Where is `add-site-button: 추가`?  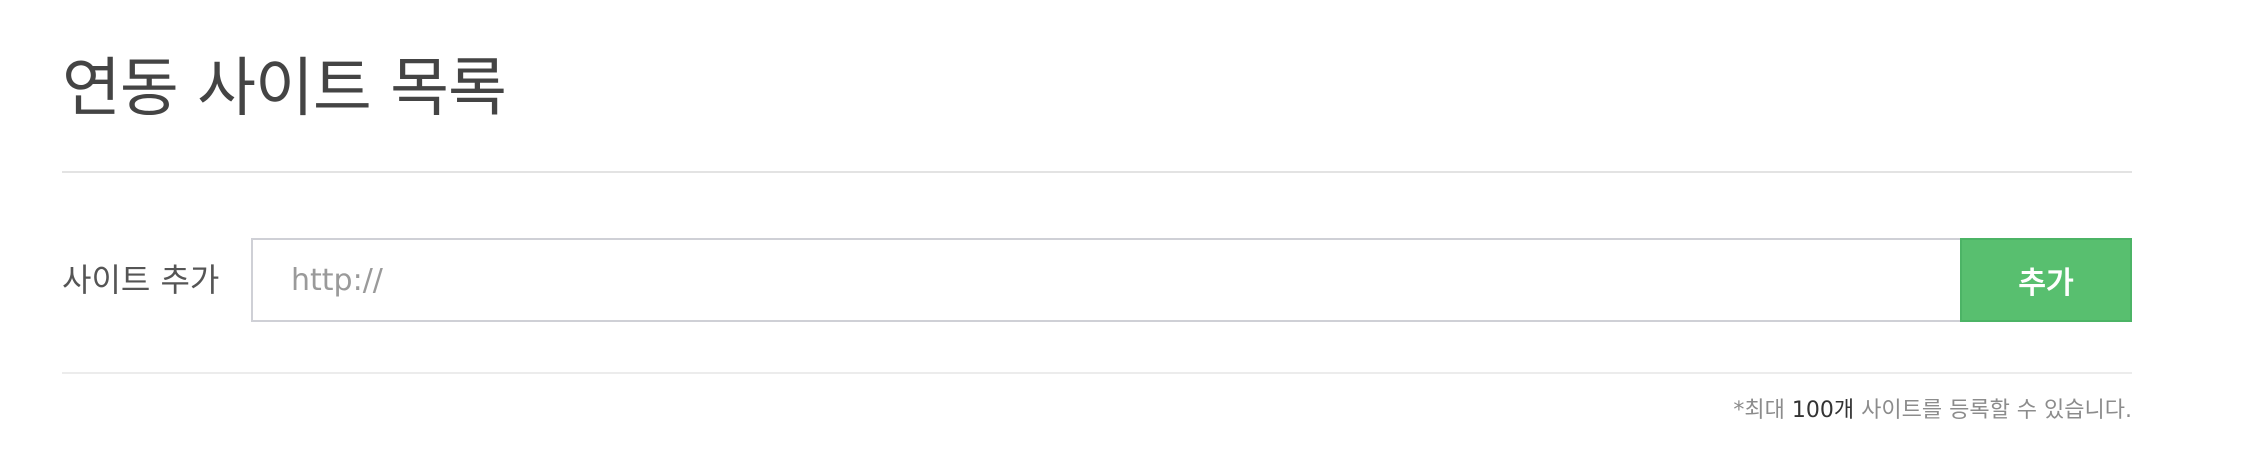
add-site-button: 추가 is located at coordinates (2046, 280).